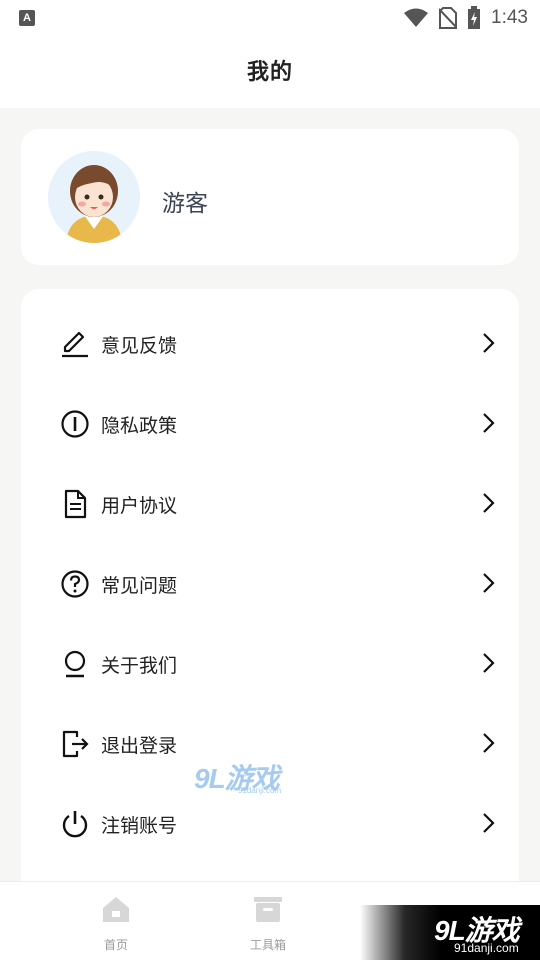  I want to click on home-icon, so click(116, 909).